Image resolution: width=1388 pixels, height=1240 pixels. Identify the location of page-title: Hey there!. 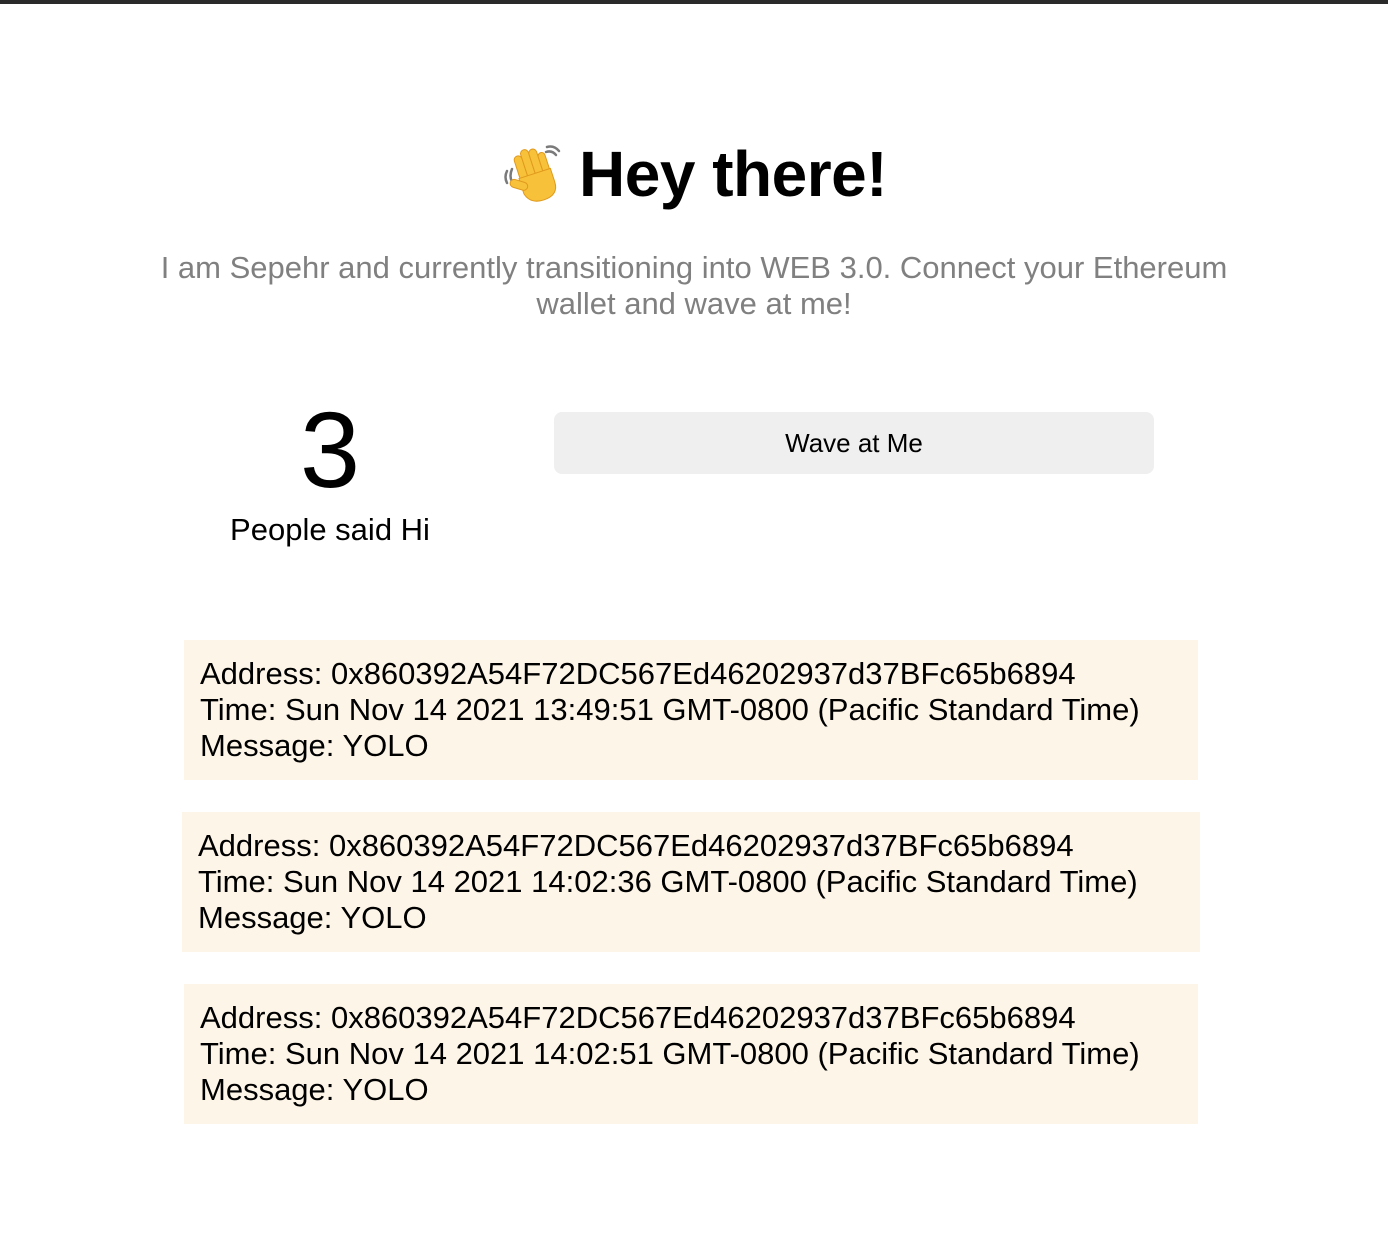
(733, 174).